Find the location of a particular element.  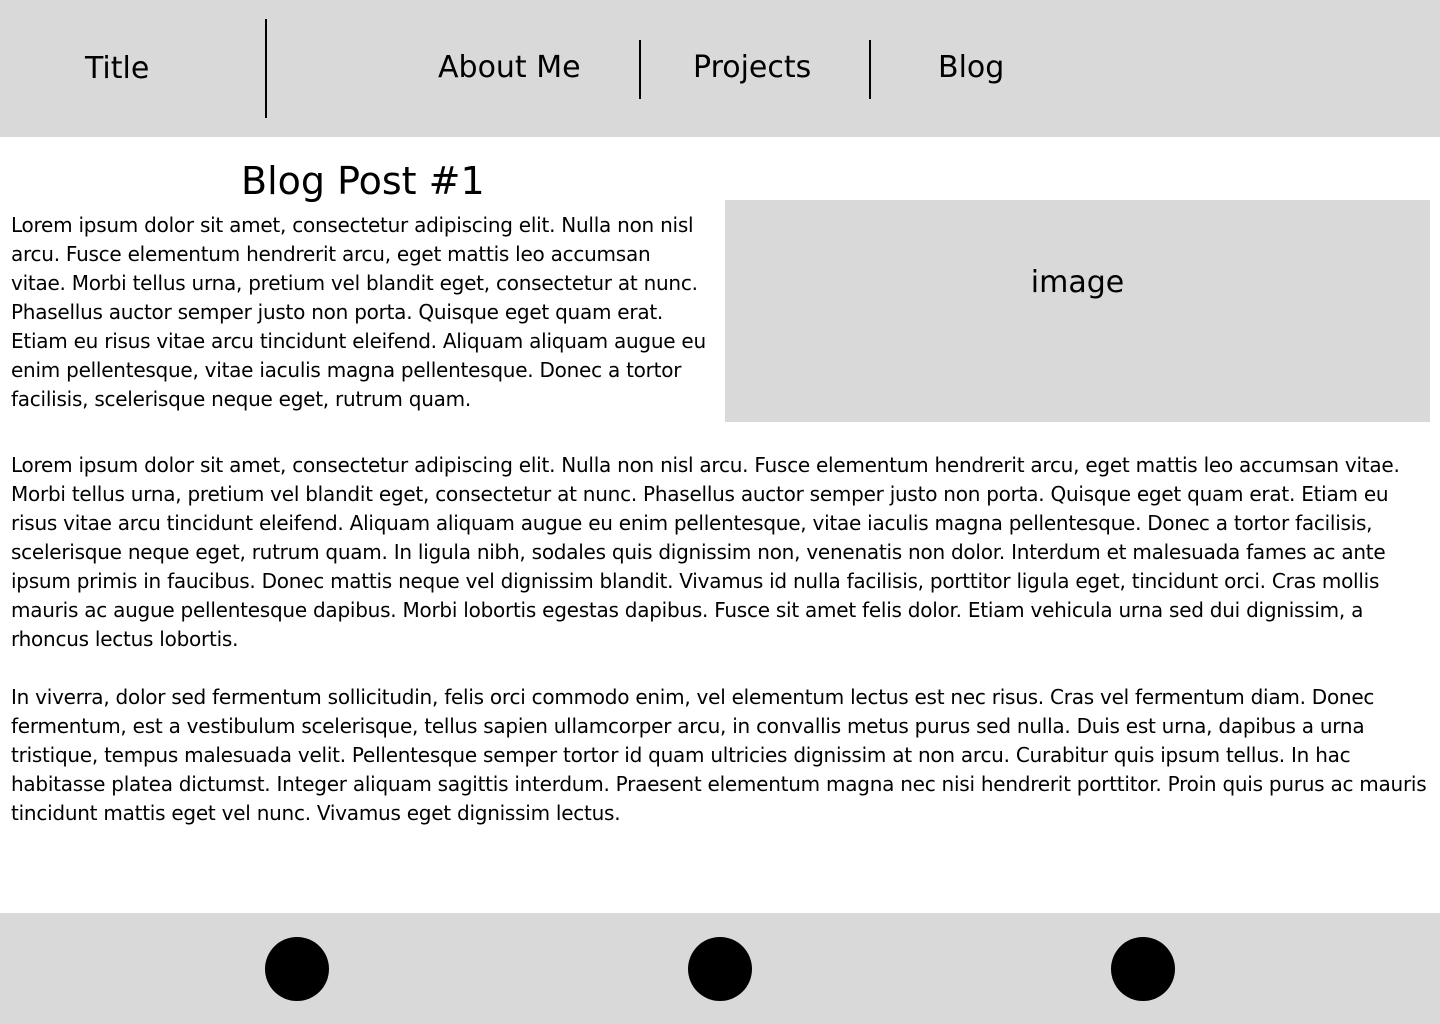

footer-bar is located at coordinates (720, 968).